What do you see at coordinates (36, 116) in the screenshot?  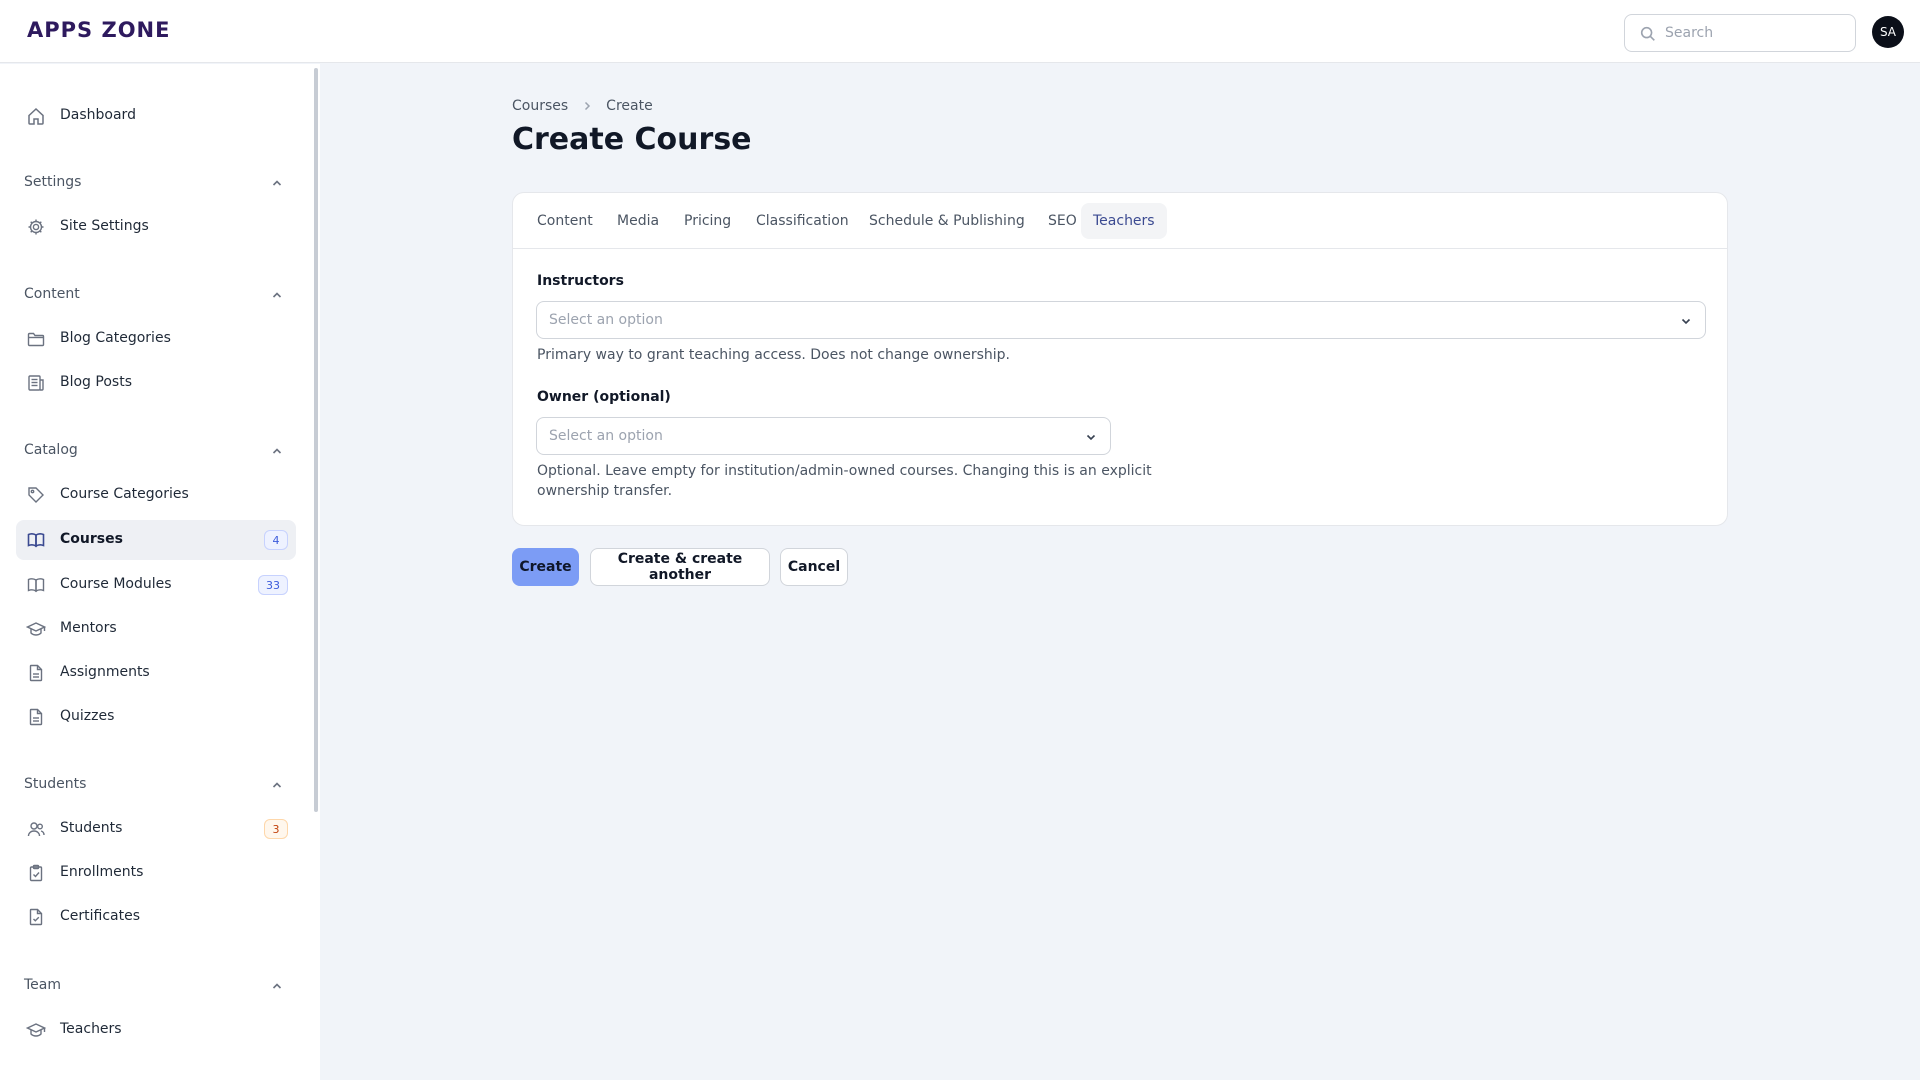 I see `home-icon` at bounding box center [36, 116].